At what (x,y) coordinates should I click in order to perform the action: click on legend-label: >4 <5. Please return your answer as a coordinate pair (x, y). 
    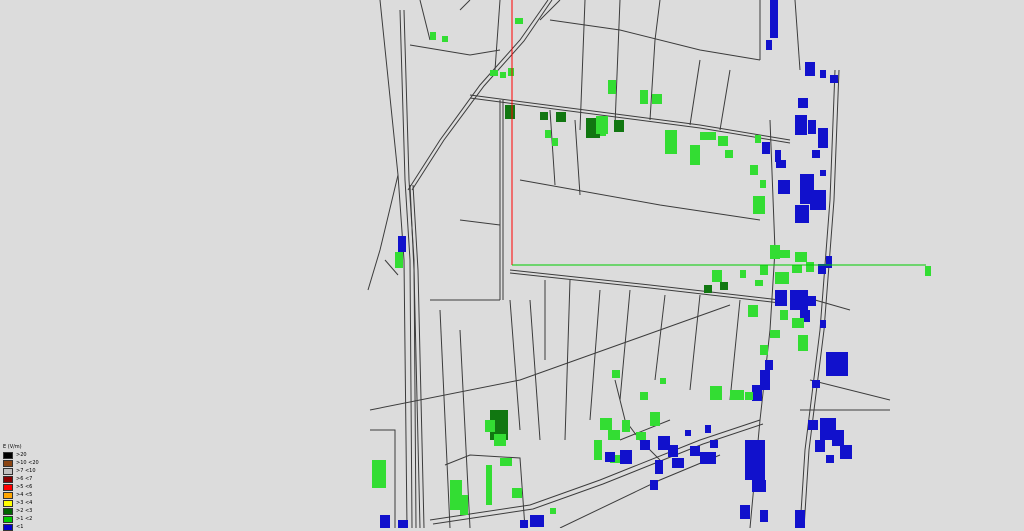
    Looking at the image, I should click on (24, 494).